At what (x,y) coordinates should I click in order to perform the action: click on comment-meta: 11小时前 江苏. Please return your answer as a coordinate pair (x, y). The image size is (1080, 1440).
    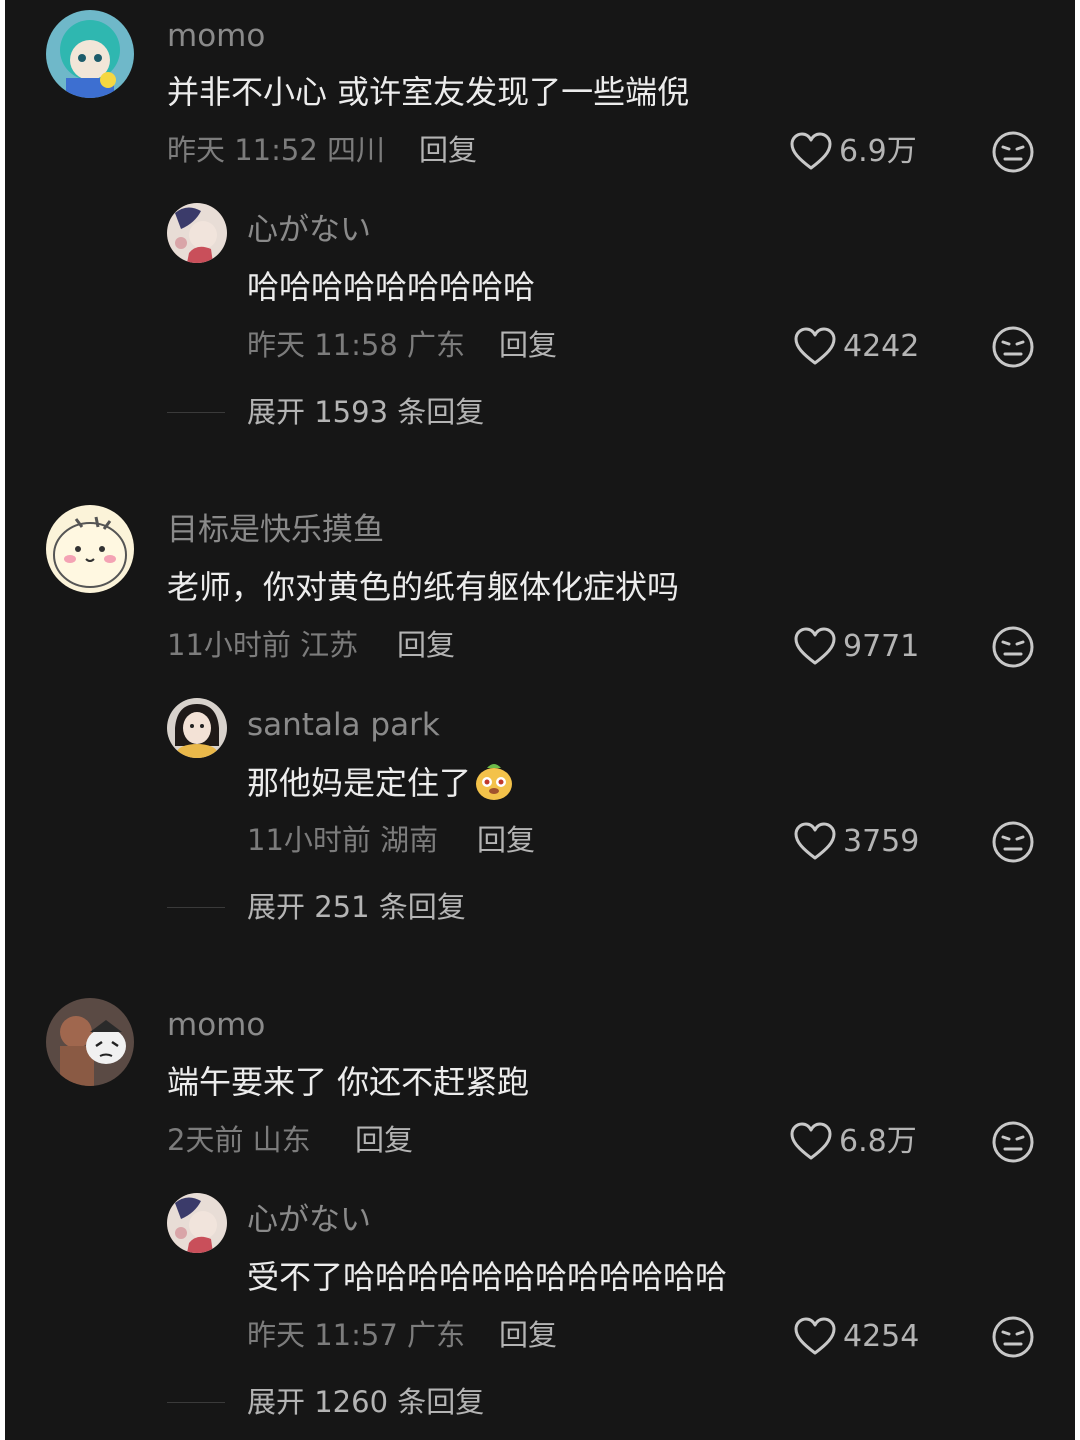
    Looking at the image, I should click on (262, 645).